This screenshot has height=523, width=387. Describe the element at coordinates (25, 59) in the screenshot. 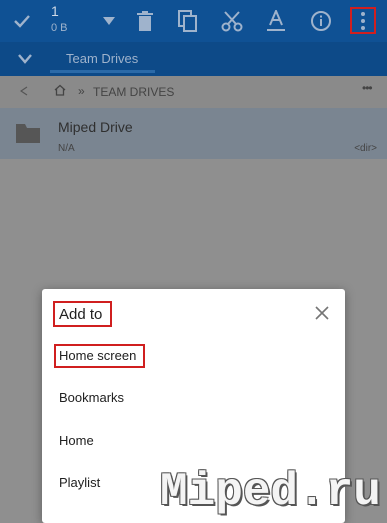

I see `chevron-down-icon` at that location.